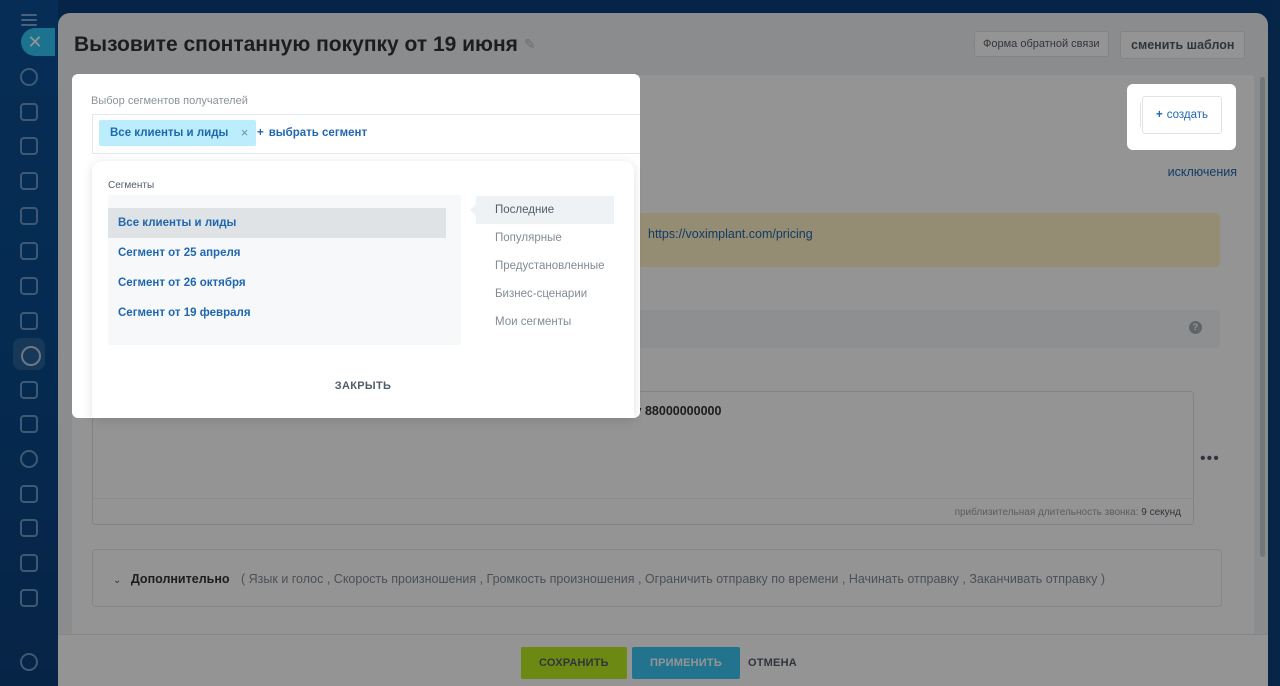 The image size is (1280, 686). What do you see at coordinates (545, 266) in the screenshot?
I see `tab-predefined: Предустановленные` at bounding box center [545, 266].